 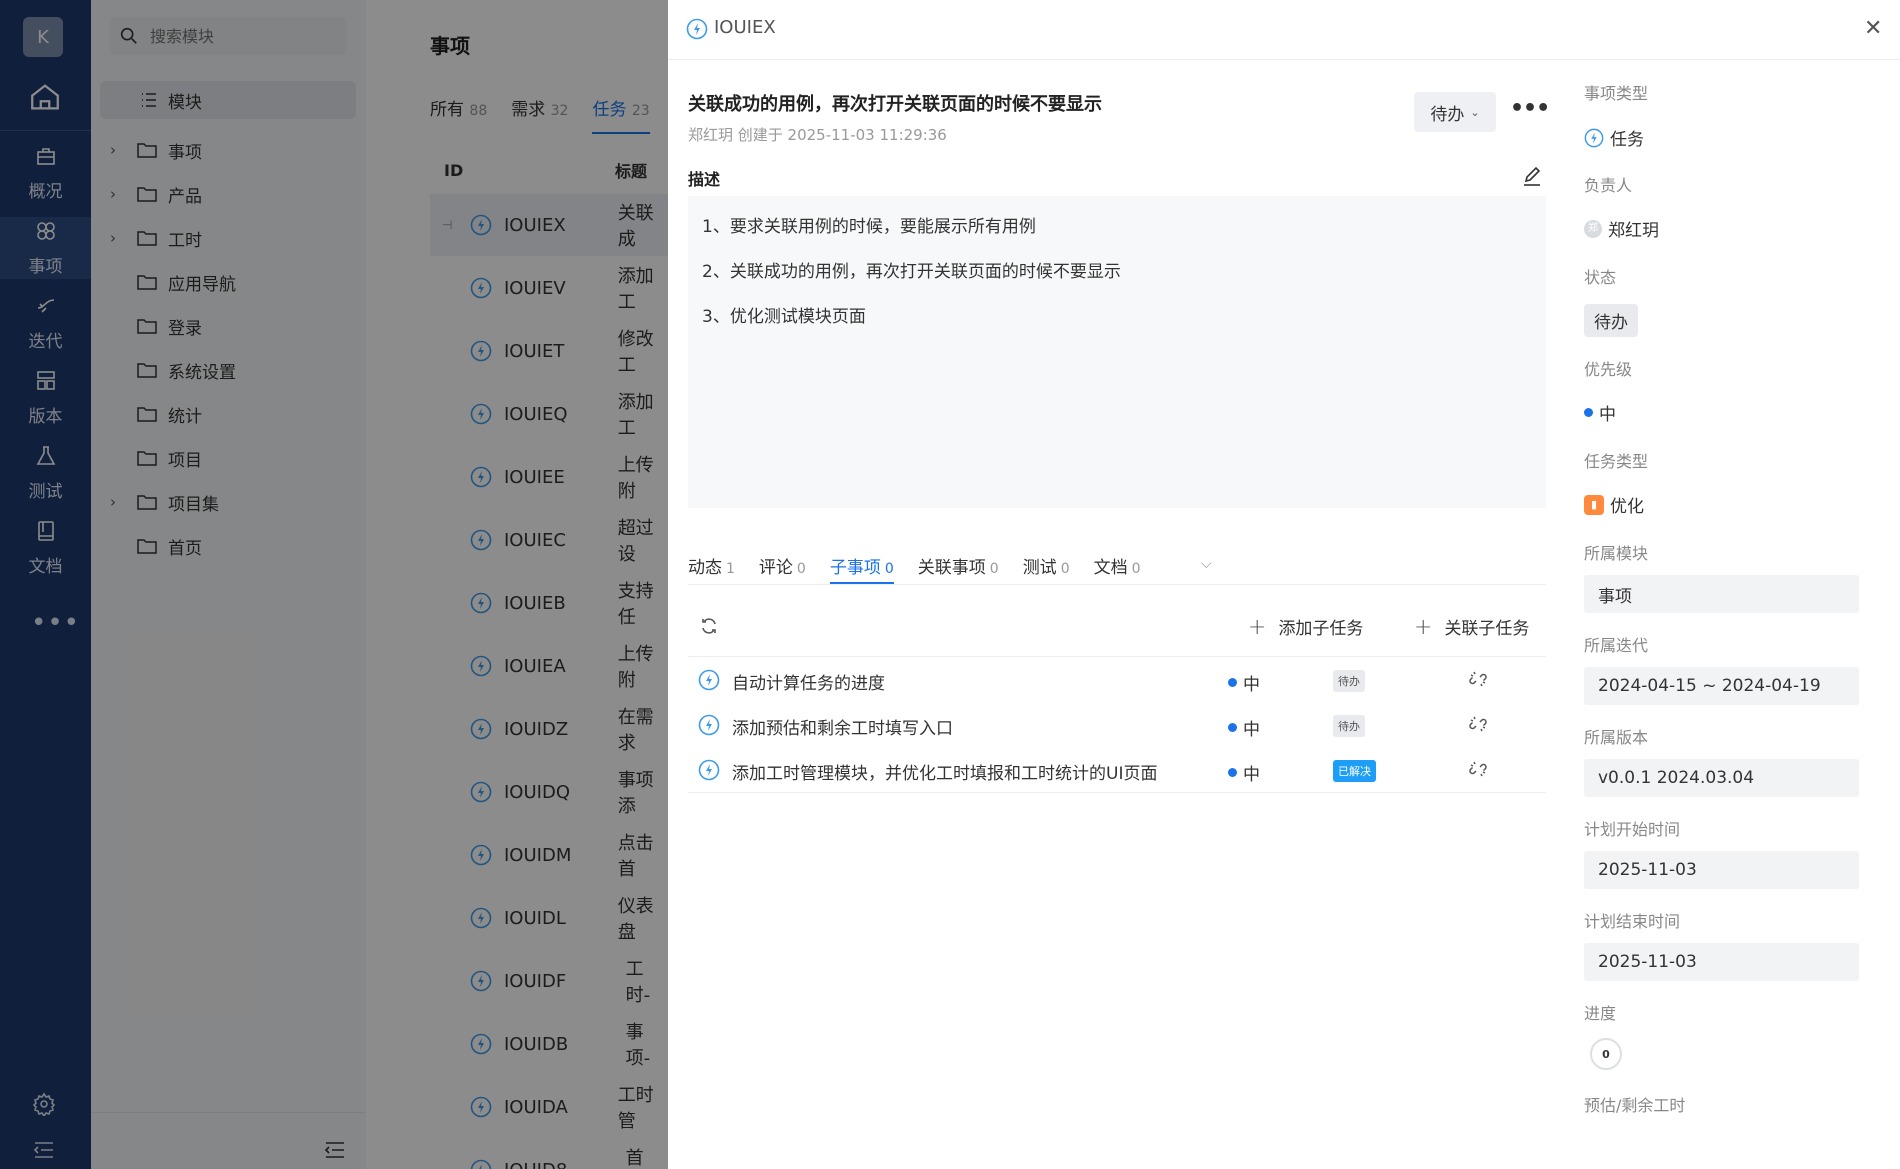 I want to click on detail-tab-label: 动态, so click(x=705, y=568).